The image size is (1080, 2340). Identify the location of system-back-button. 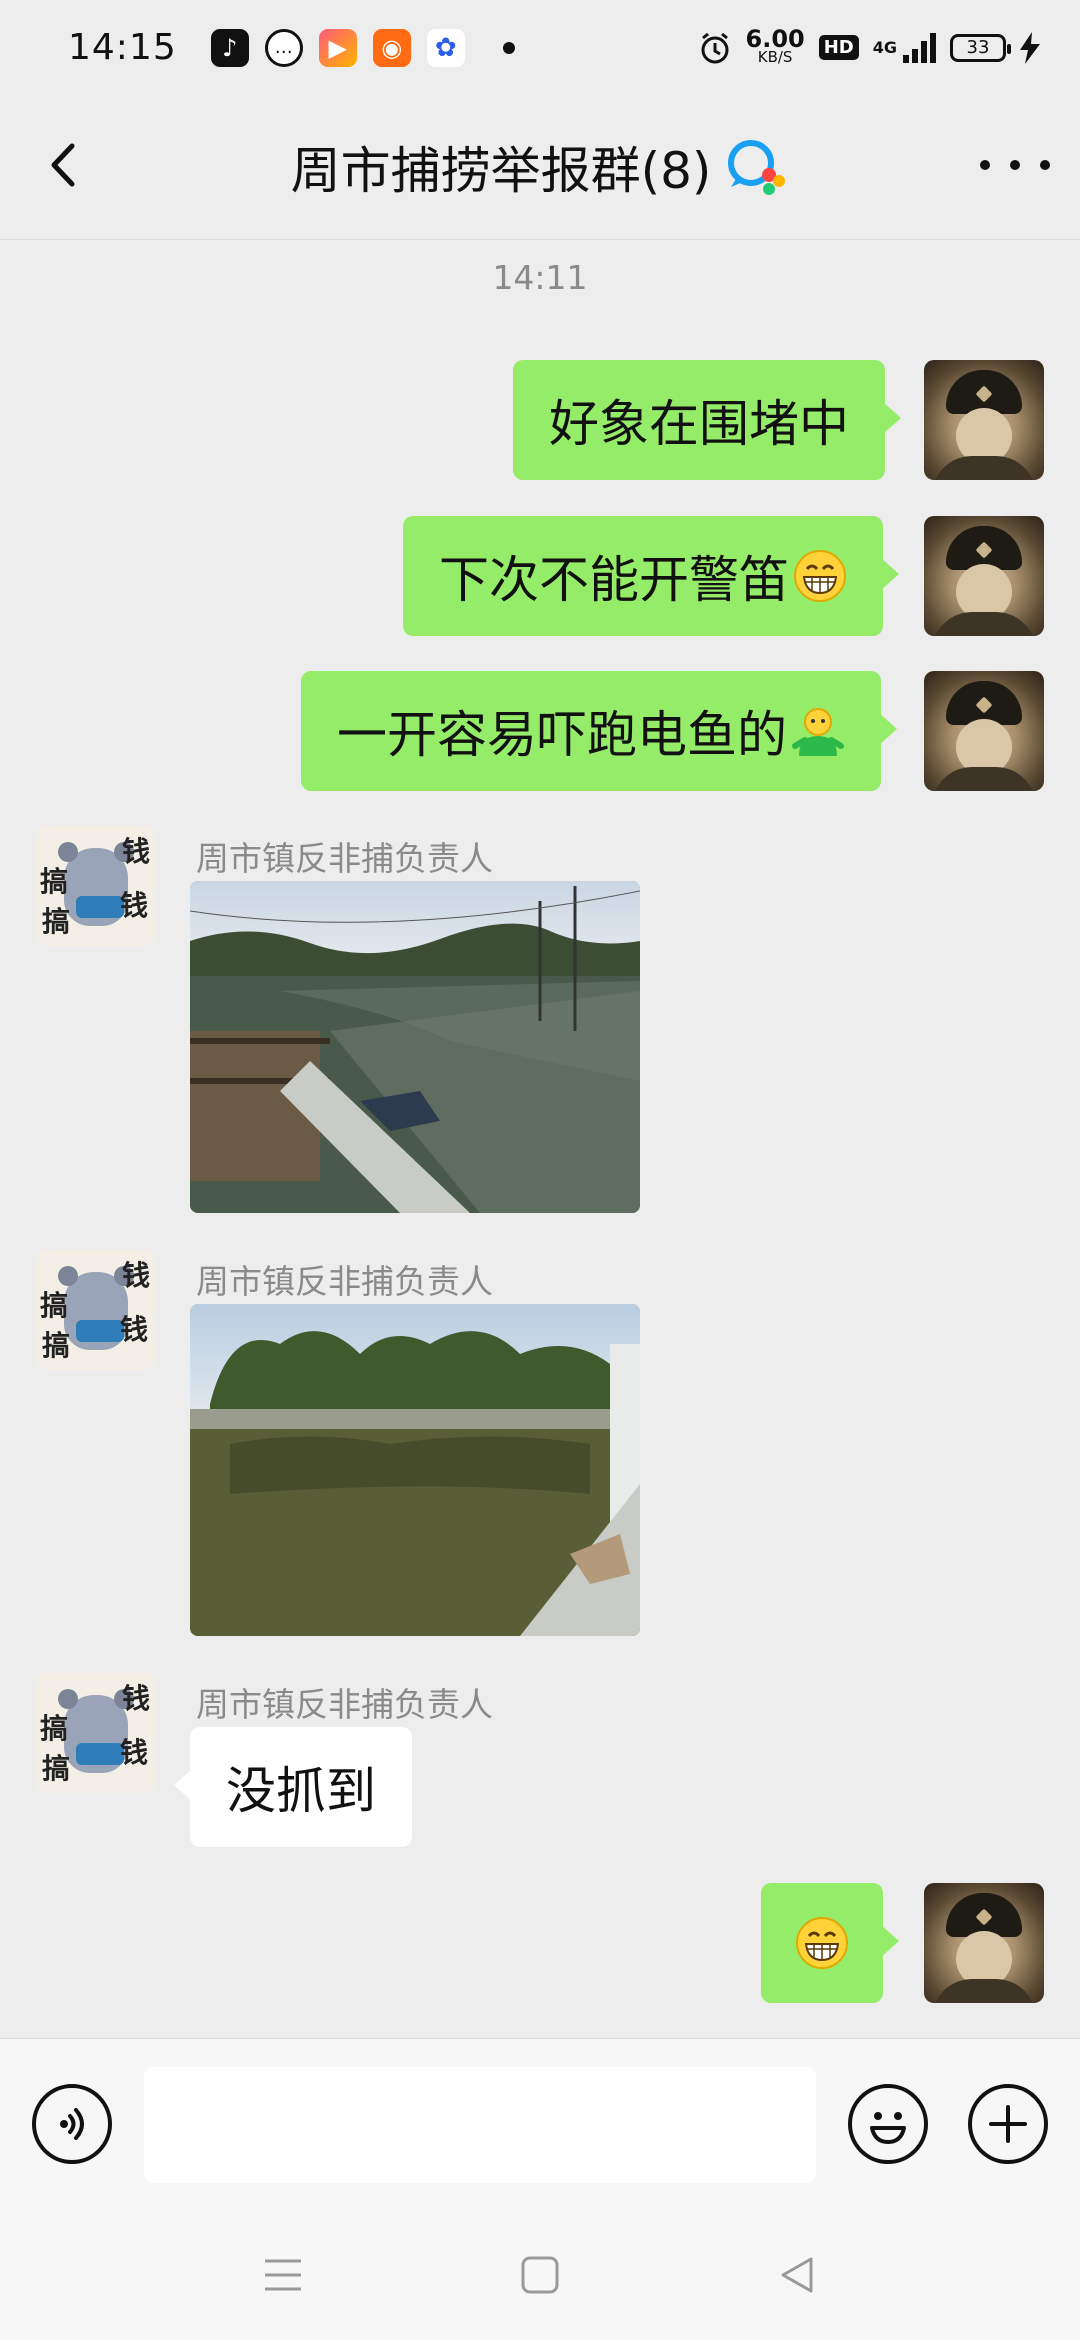
(797, 2275).